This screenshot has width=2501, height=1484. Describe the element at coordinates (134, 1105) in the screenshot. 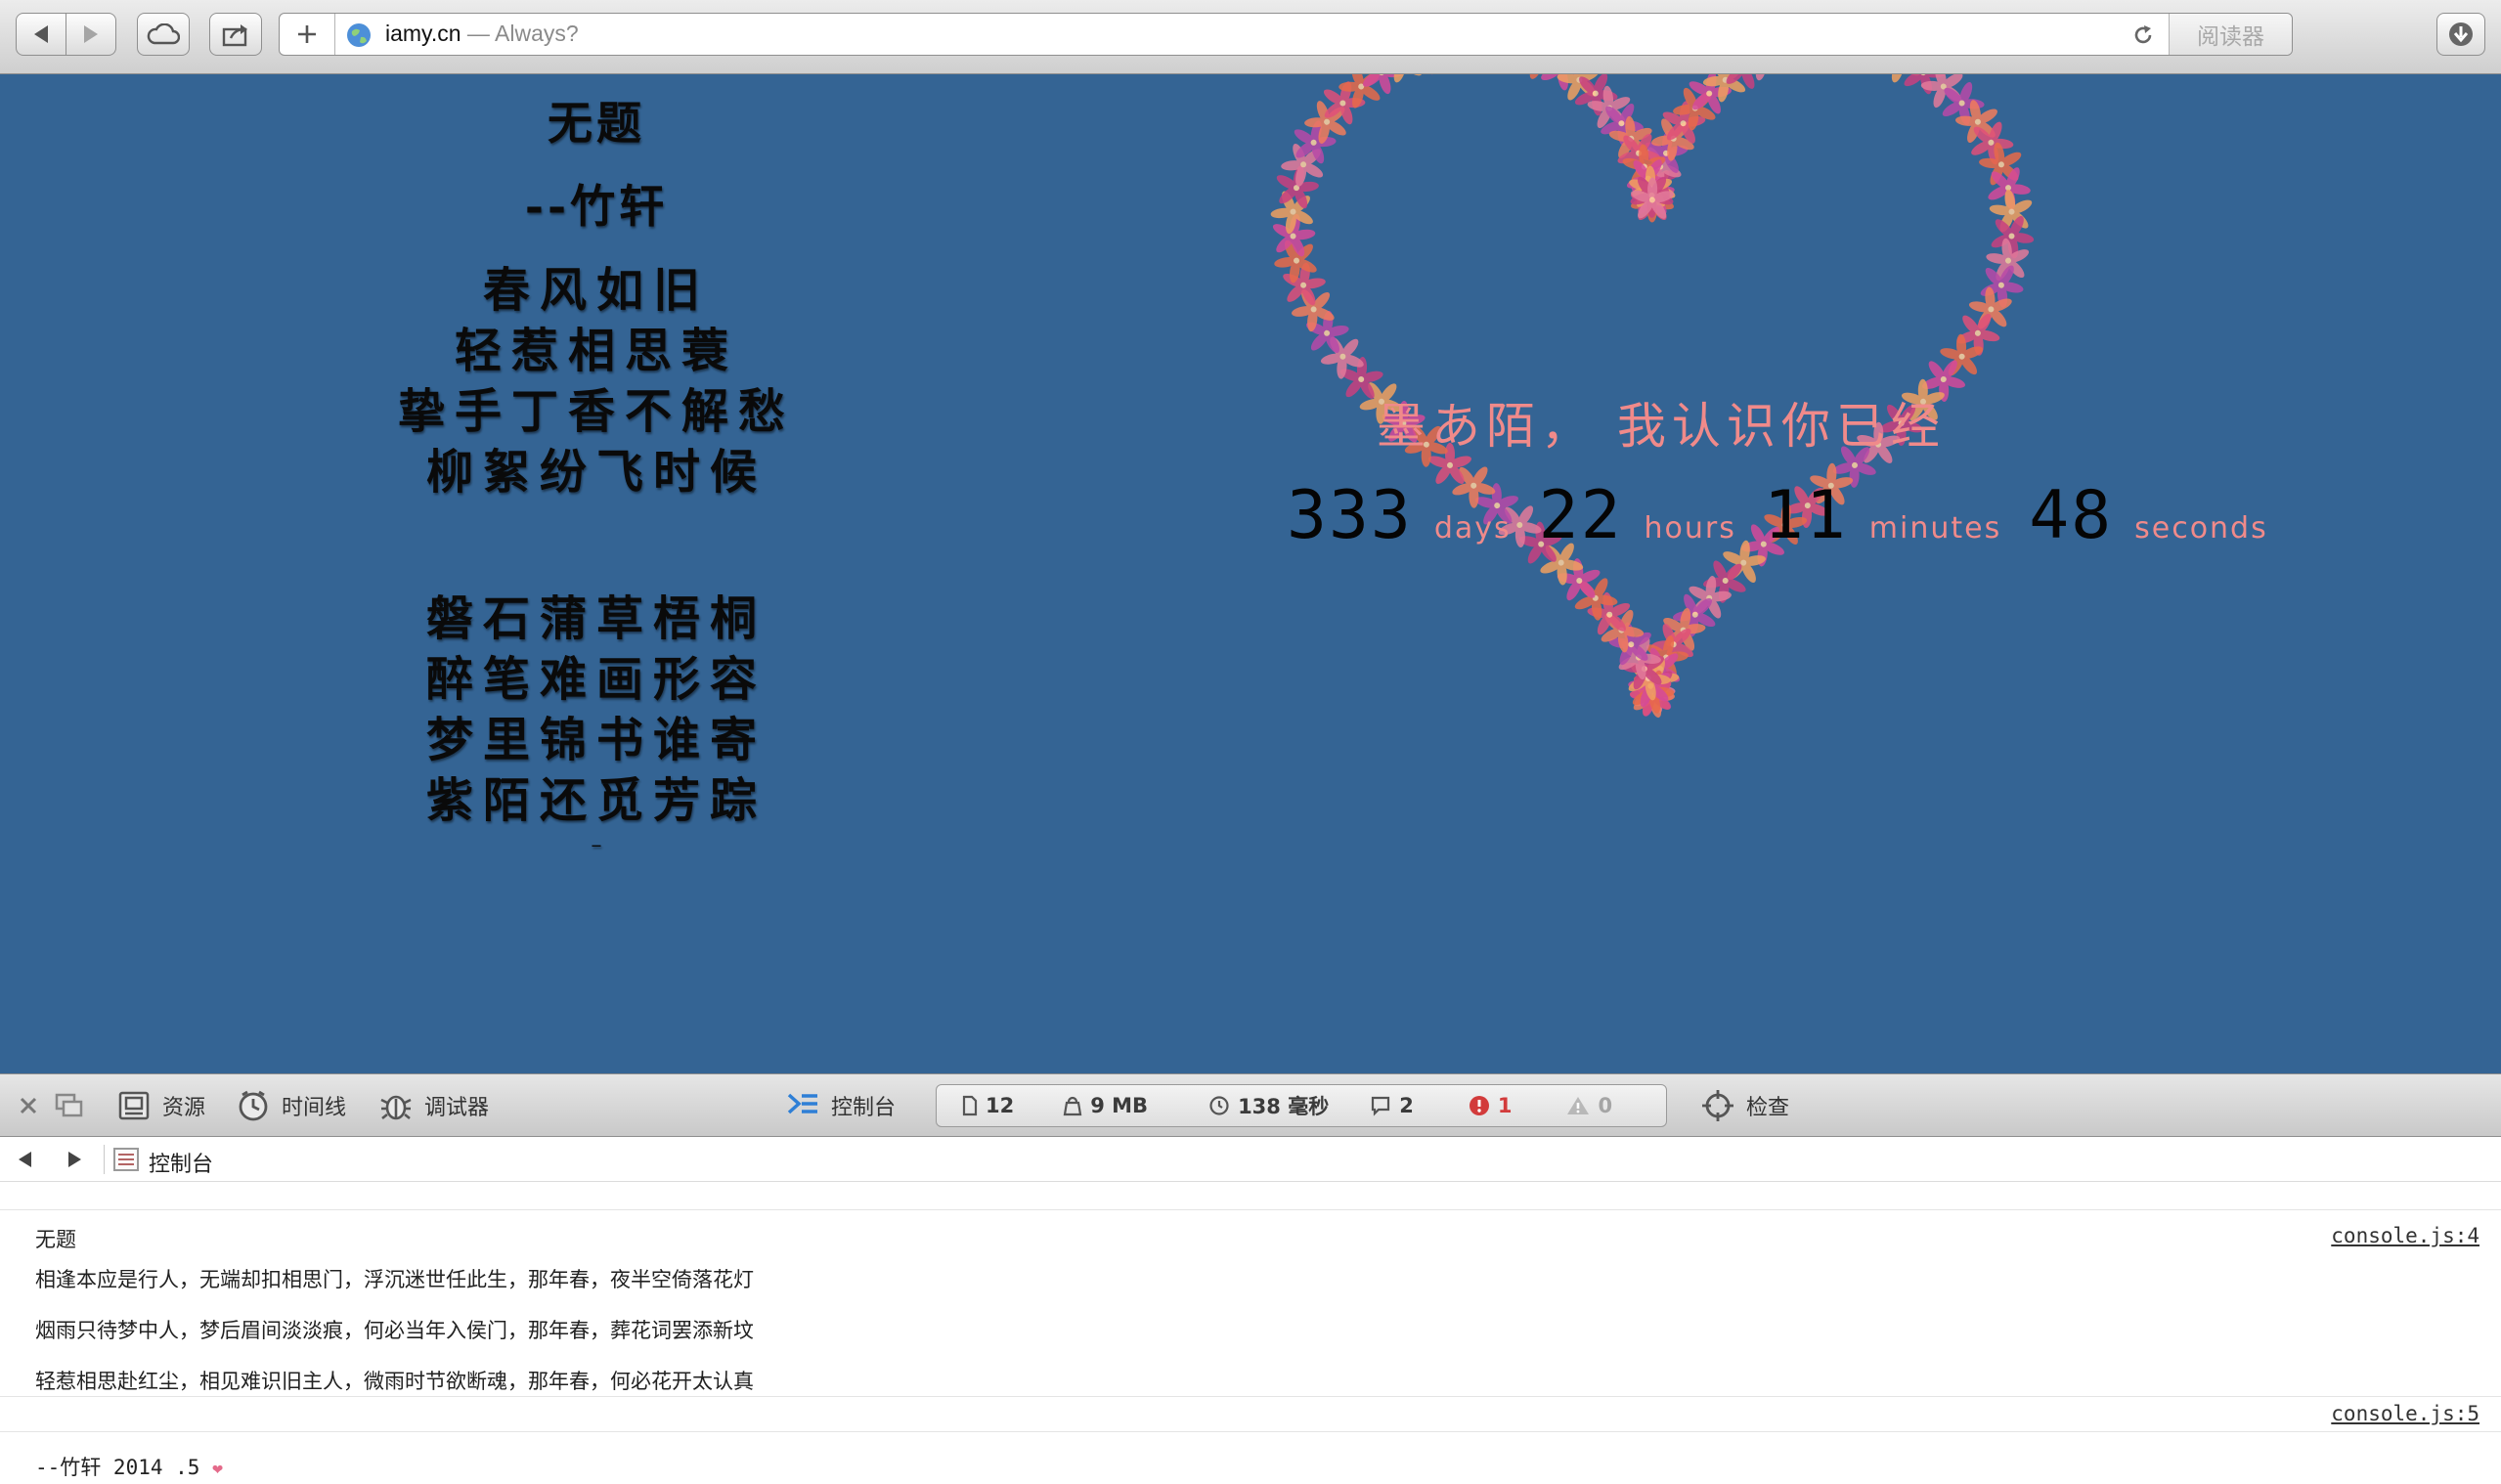

I see `resources-icon` at that location.